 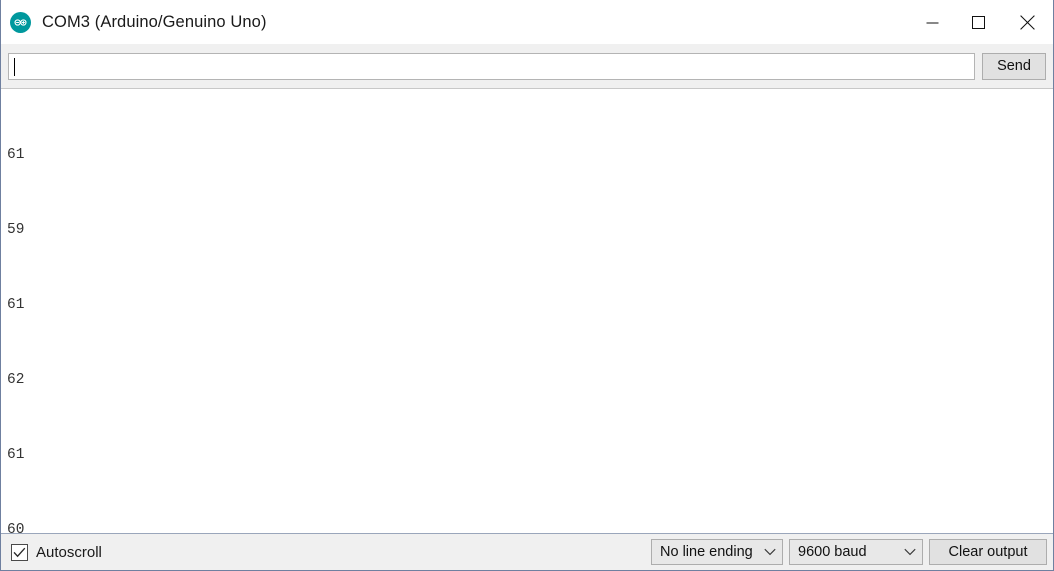 What do you see at coordinates (978, 22) in the screenshot?
I see `maximize-icon` at bounding box center [978, 22].